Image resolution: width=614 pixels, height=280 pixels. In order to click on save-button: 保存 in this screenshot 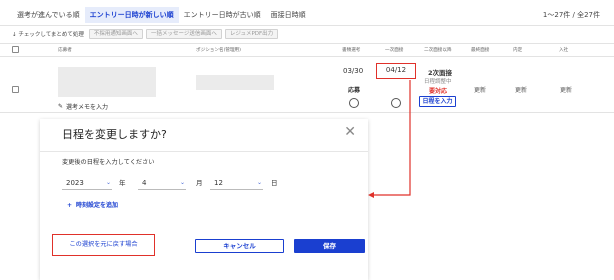, I will do `click(329, 246)`.